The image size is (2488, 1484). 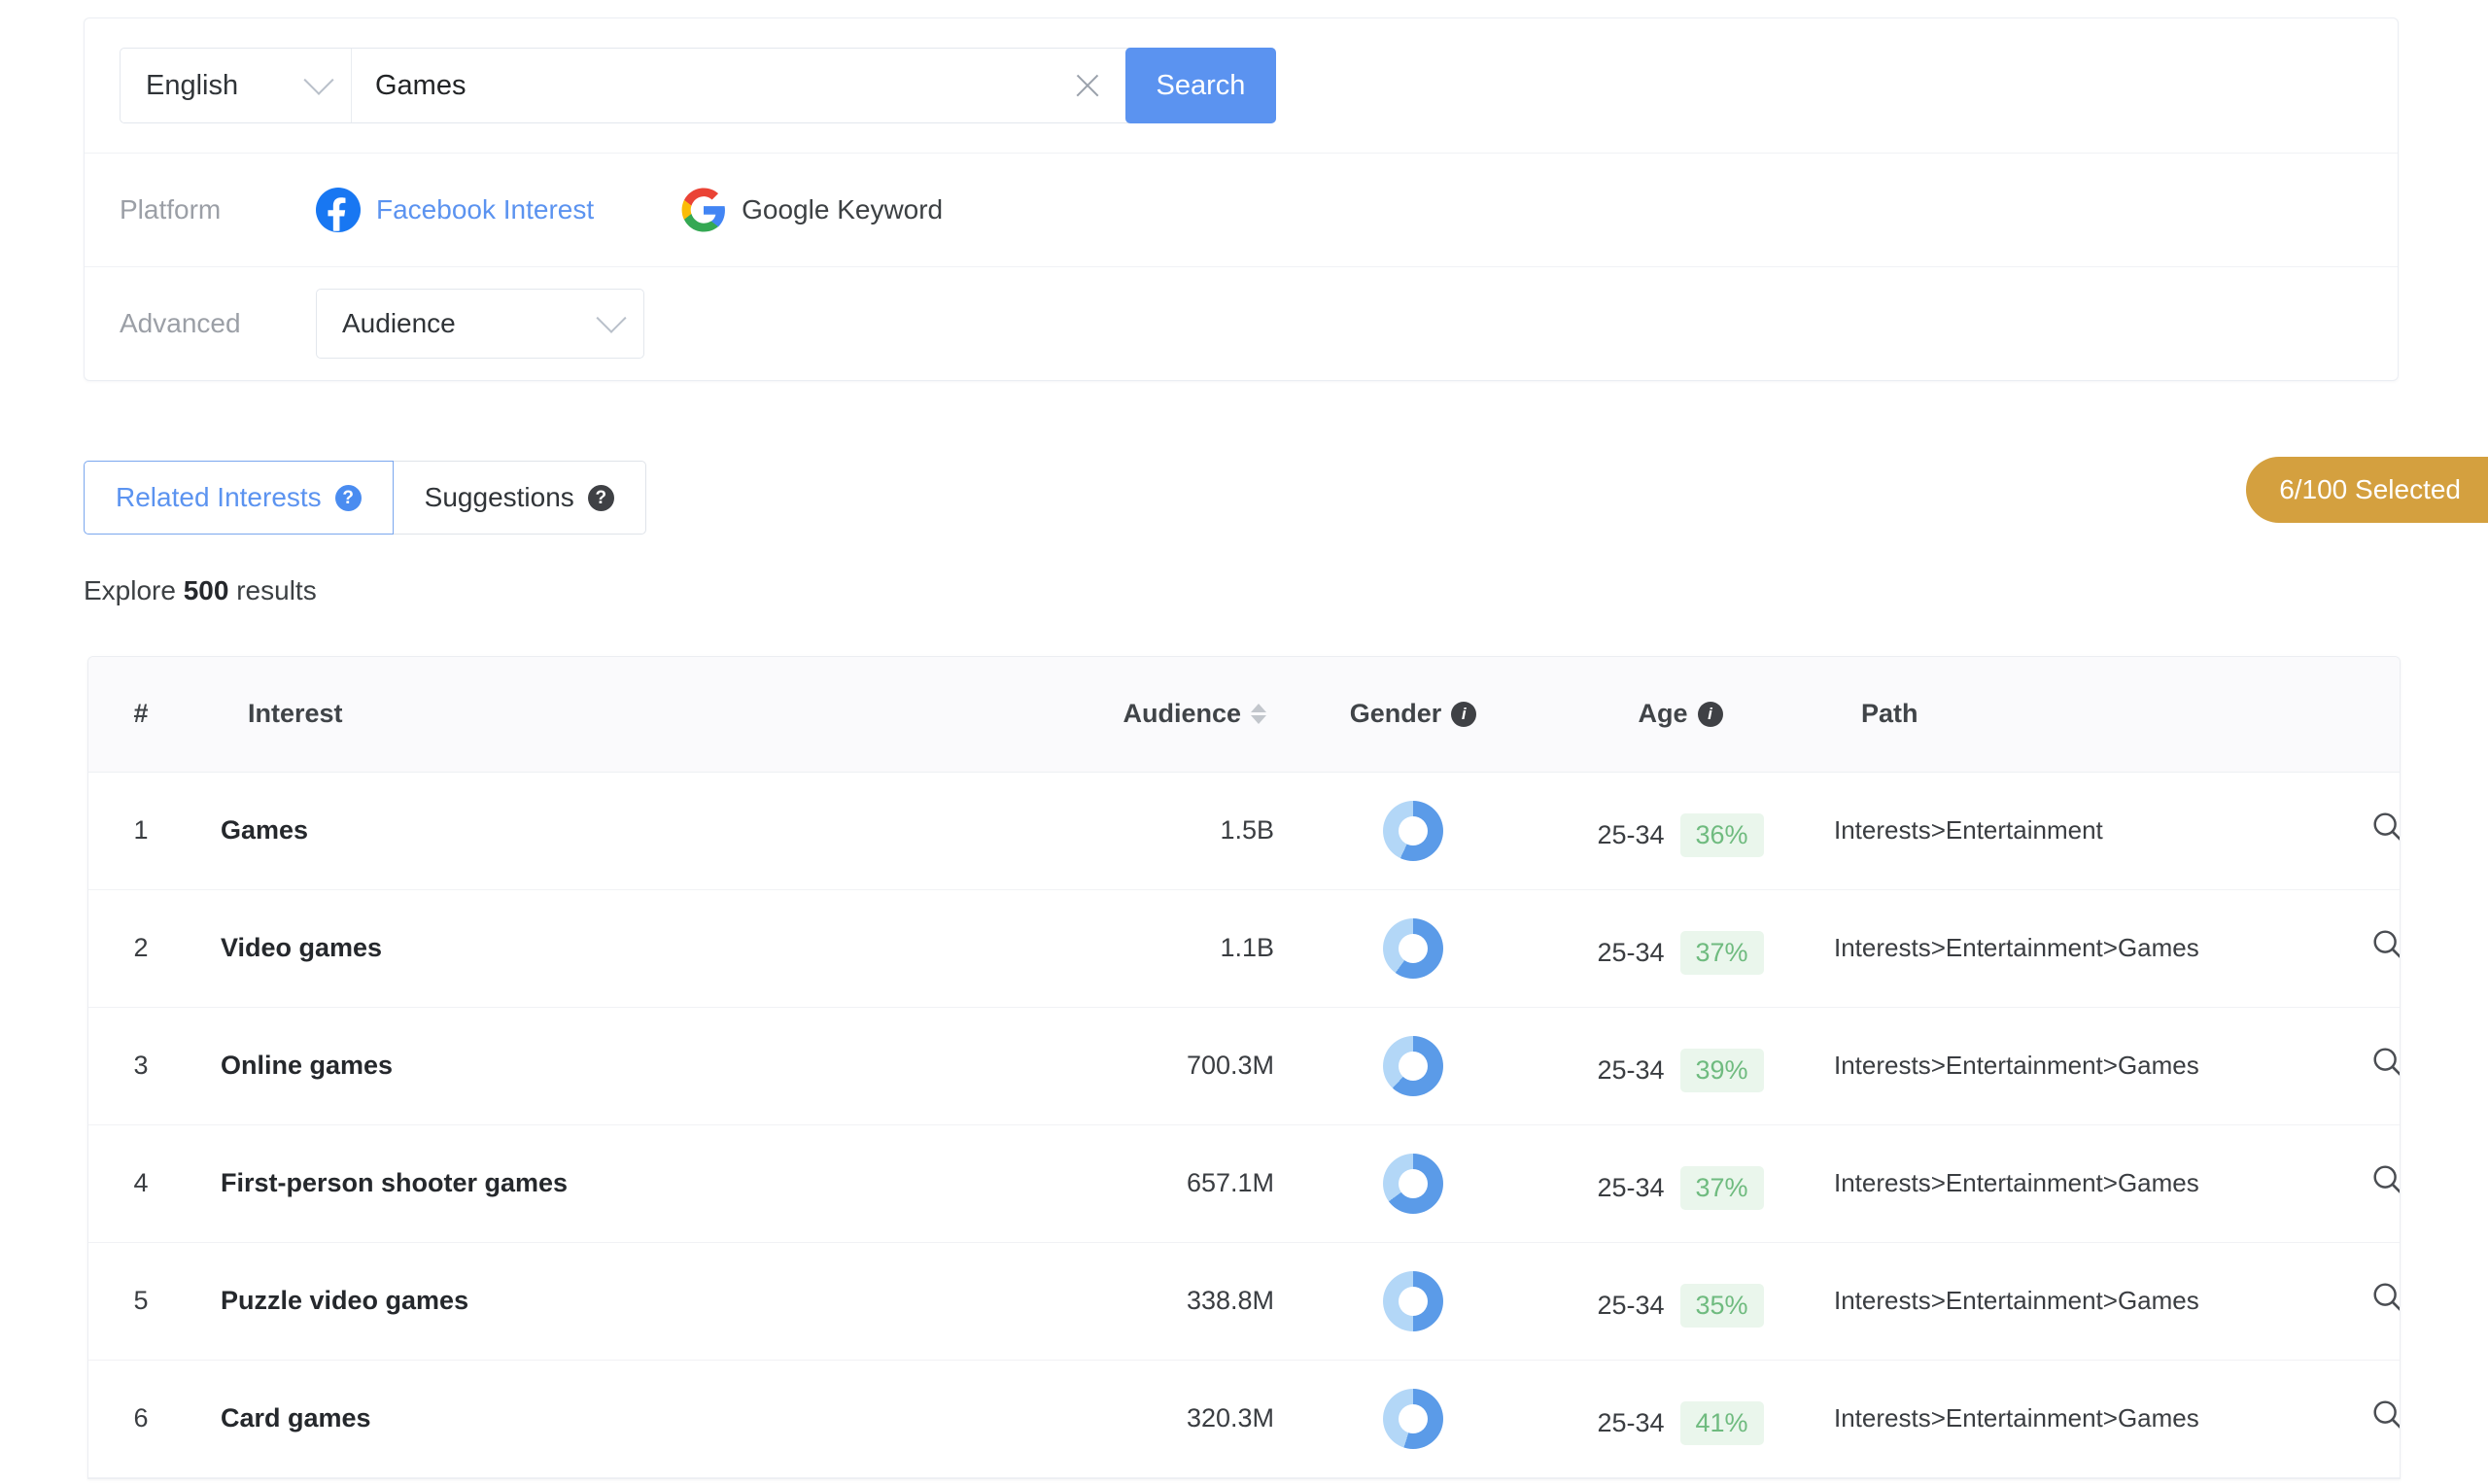 I want to click on cell-interest: First-person shooter games, so click(x=567, y=1183).